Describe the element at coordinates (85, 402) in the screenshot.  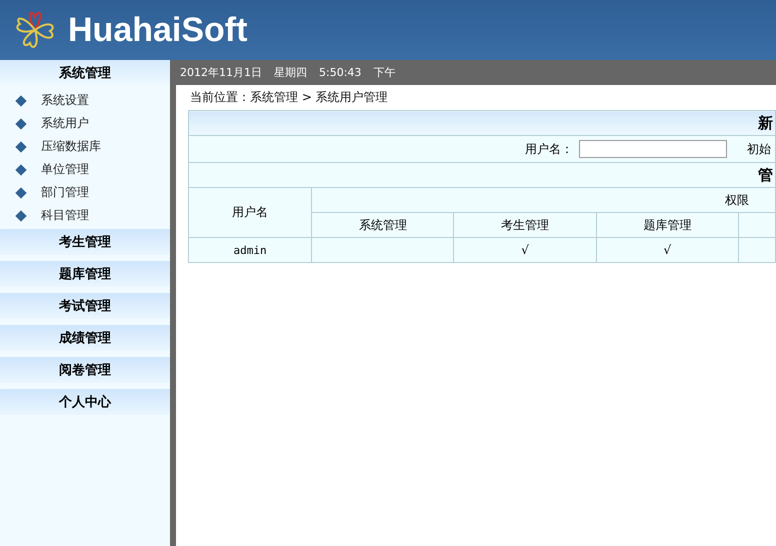
I see `sidebar-section: 个人中心` at that location.